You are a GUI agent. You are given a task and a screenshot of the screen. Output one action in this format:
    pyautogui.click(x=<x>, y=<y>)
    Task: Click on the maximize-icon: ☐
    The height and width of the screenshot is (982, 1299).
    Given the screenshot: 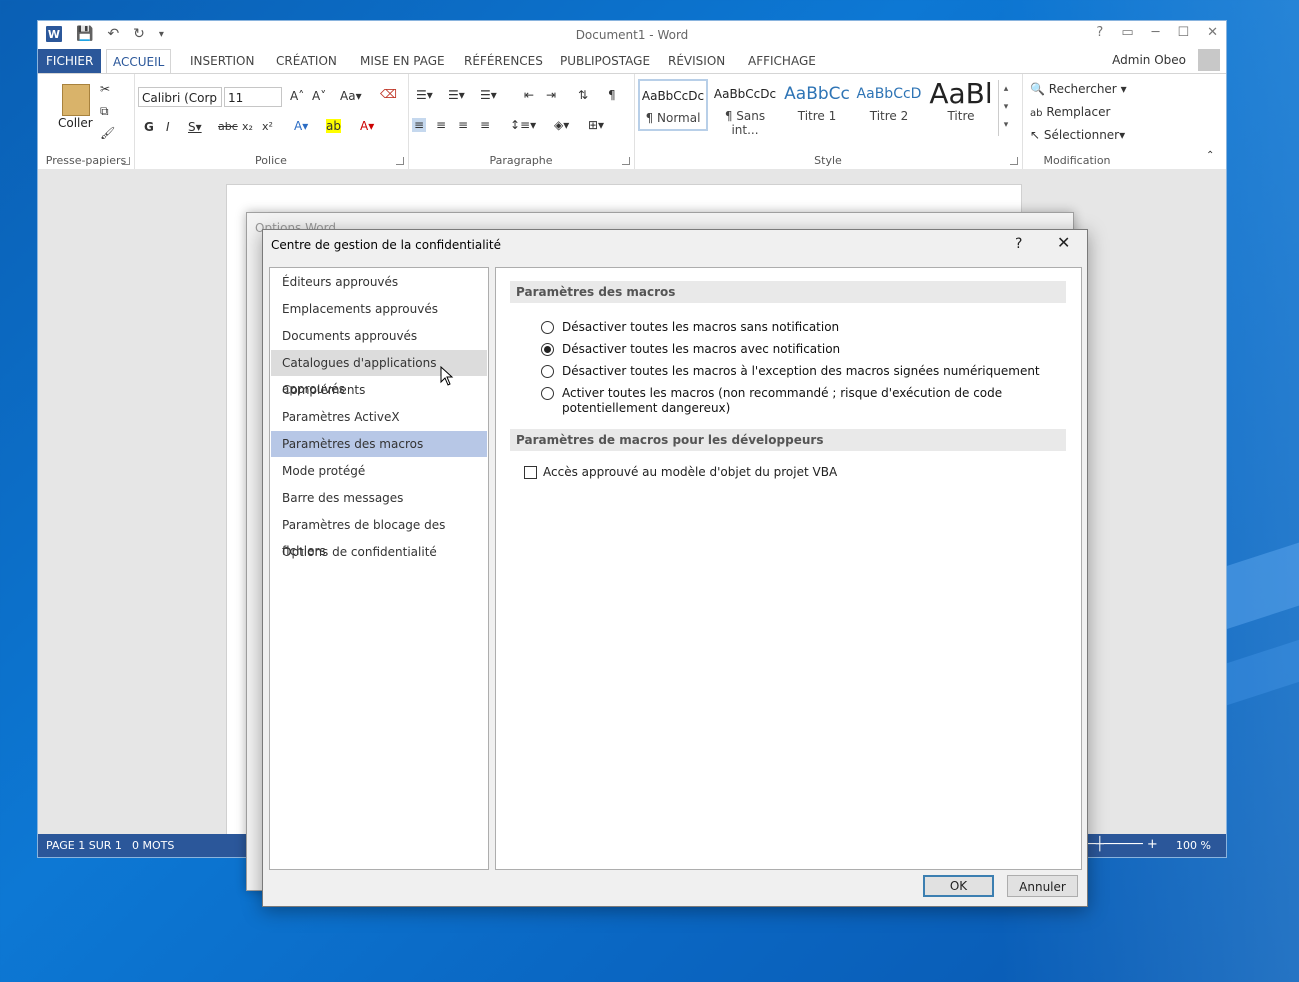 What is the action you would take?
    pyautogui.click(x=1183, y=32)
    